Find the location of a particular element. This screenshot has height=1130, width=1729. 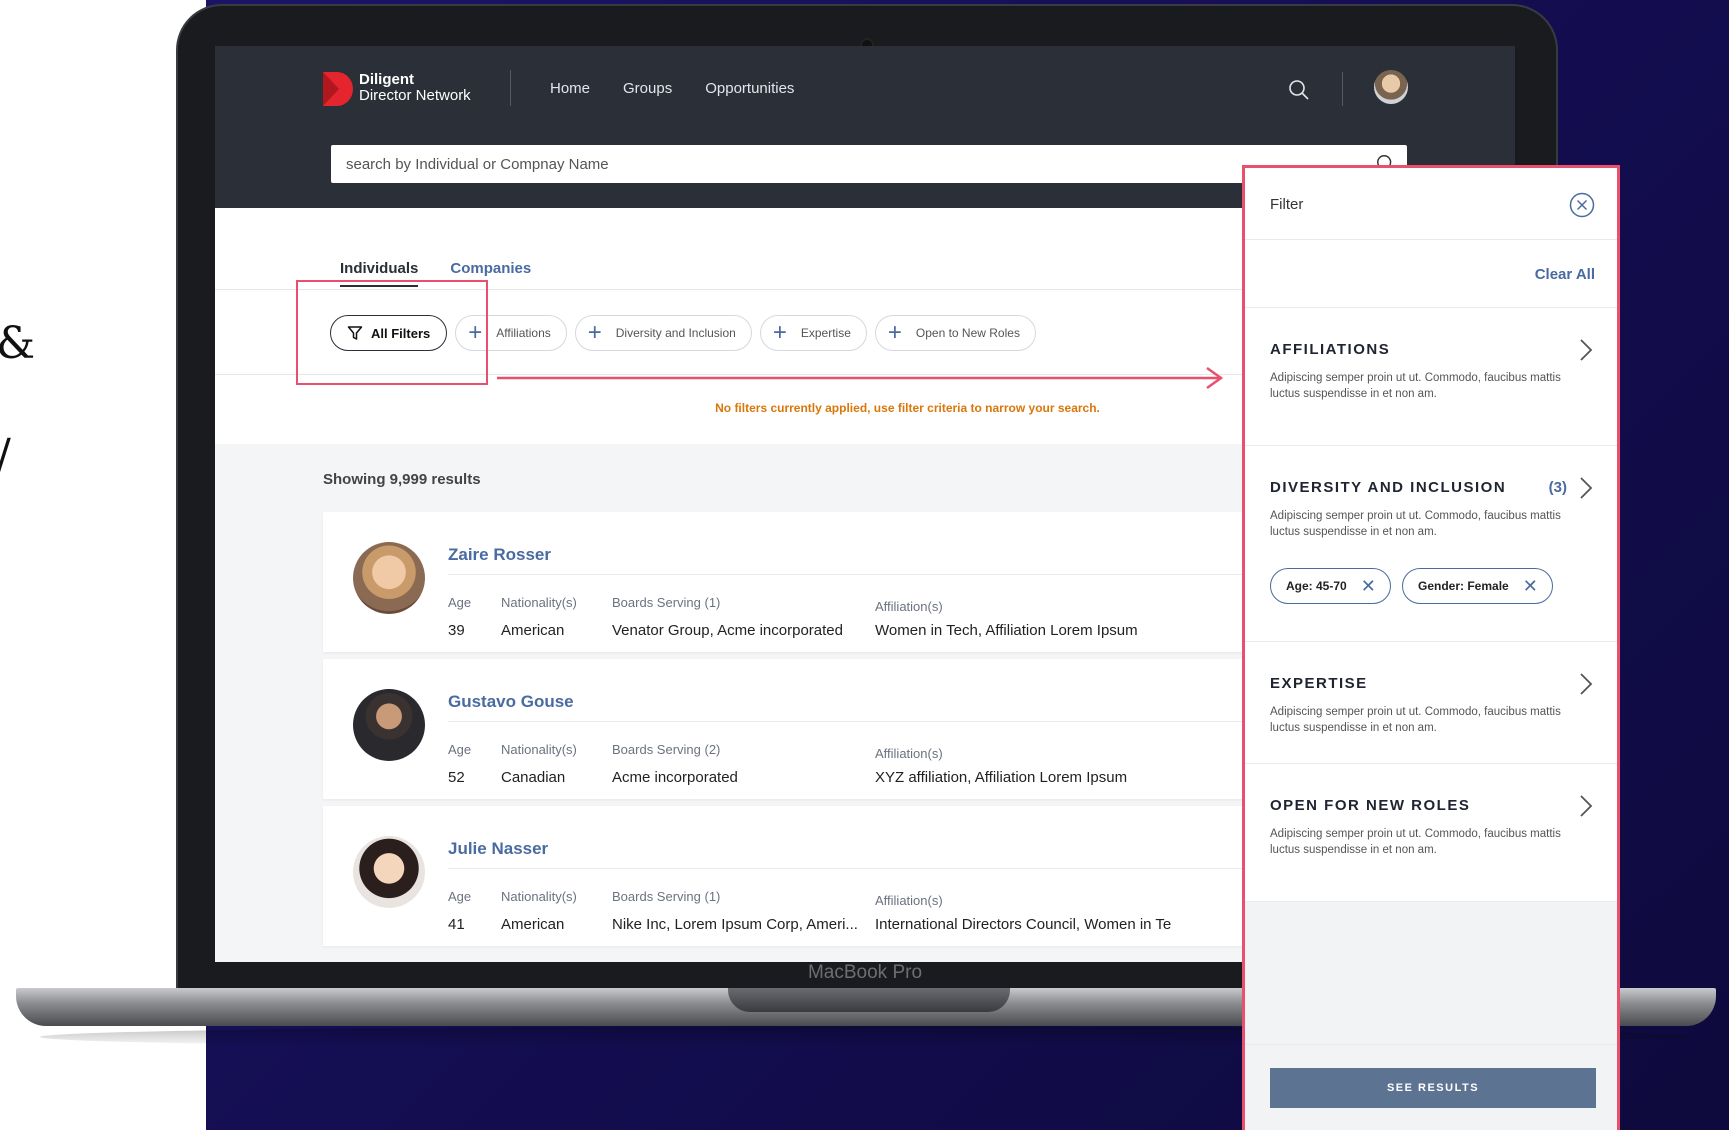

logo-line1: Diligent is located at coordinates (386, 79).